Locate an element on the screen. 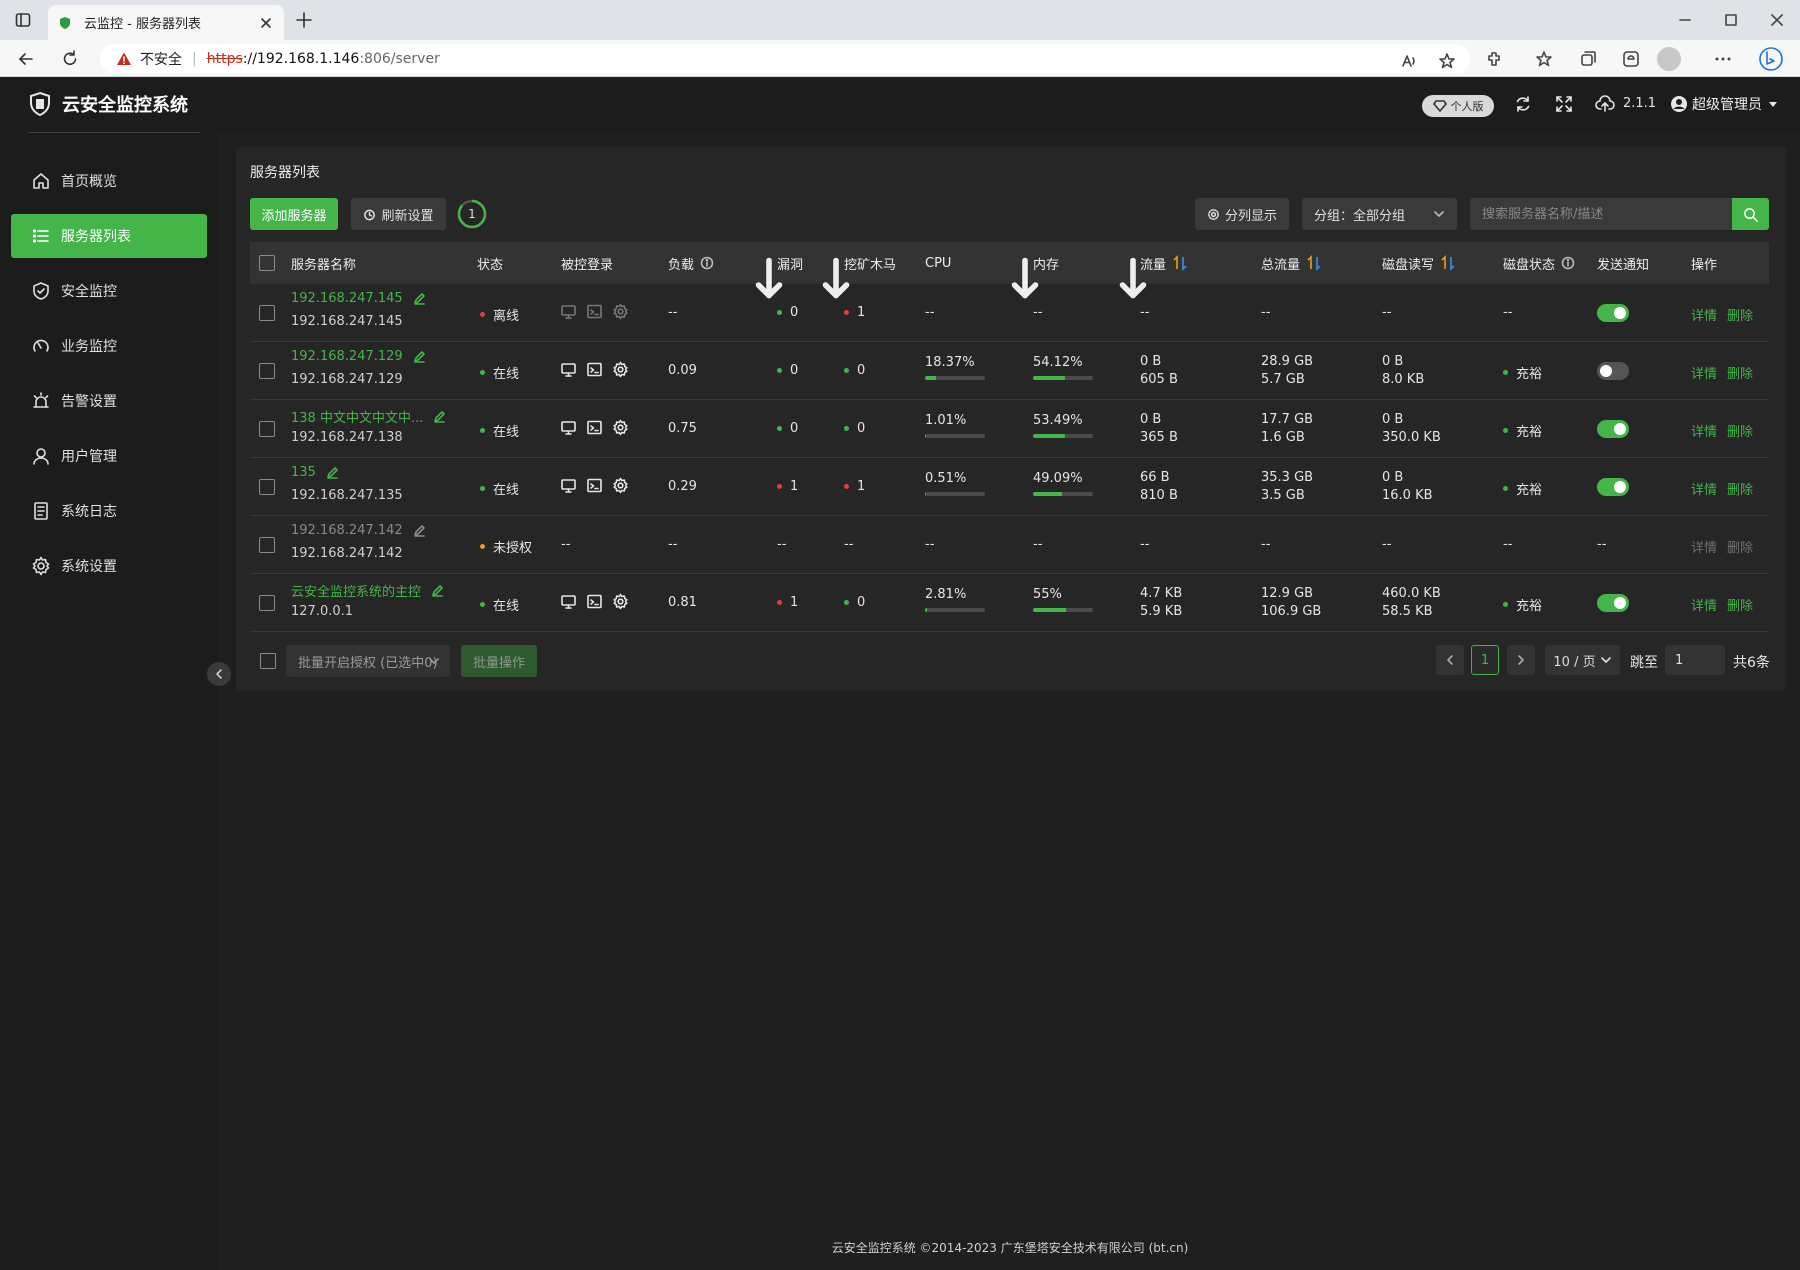 The image size is (1800, 1270). url-field: 不安全 | https://192.168.1.146:806/server is located at coordinates (785, 58).